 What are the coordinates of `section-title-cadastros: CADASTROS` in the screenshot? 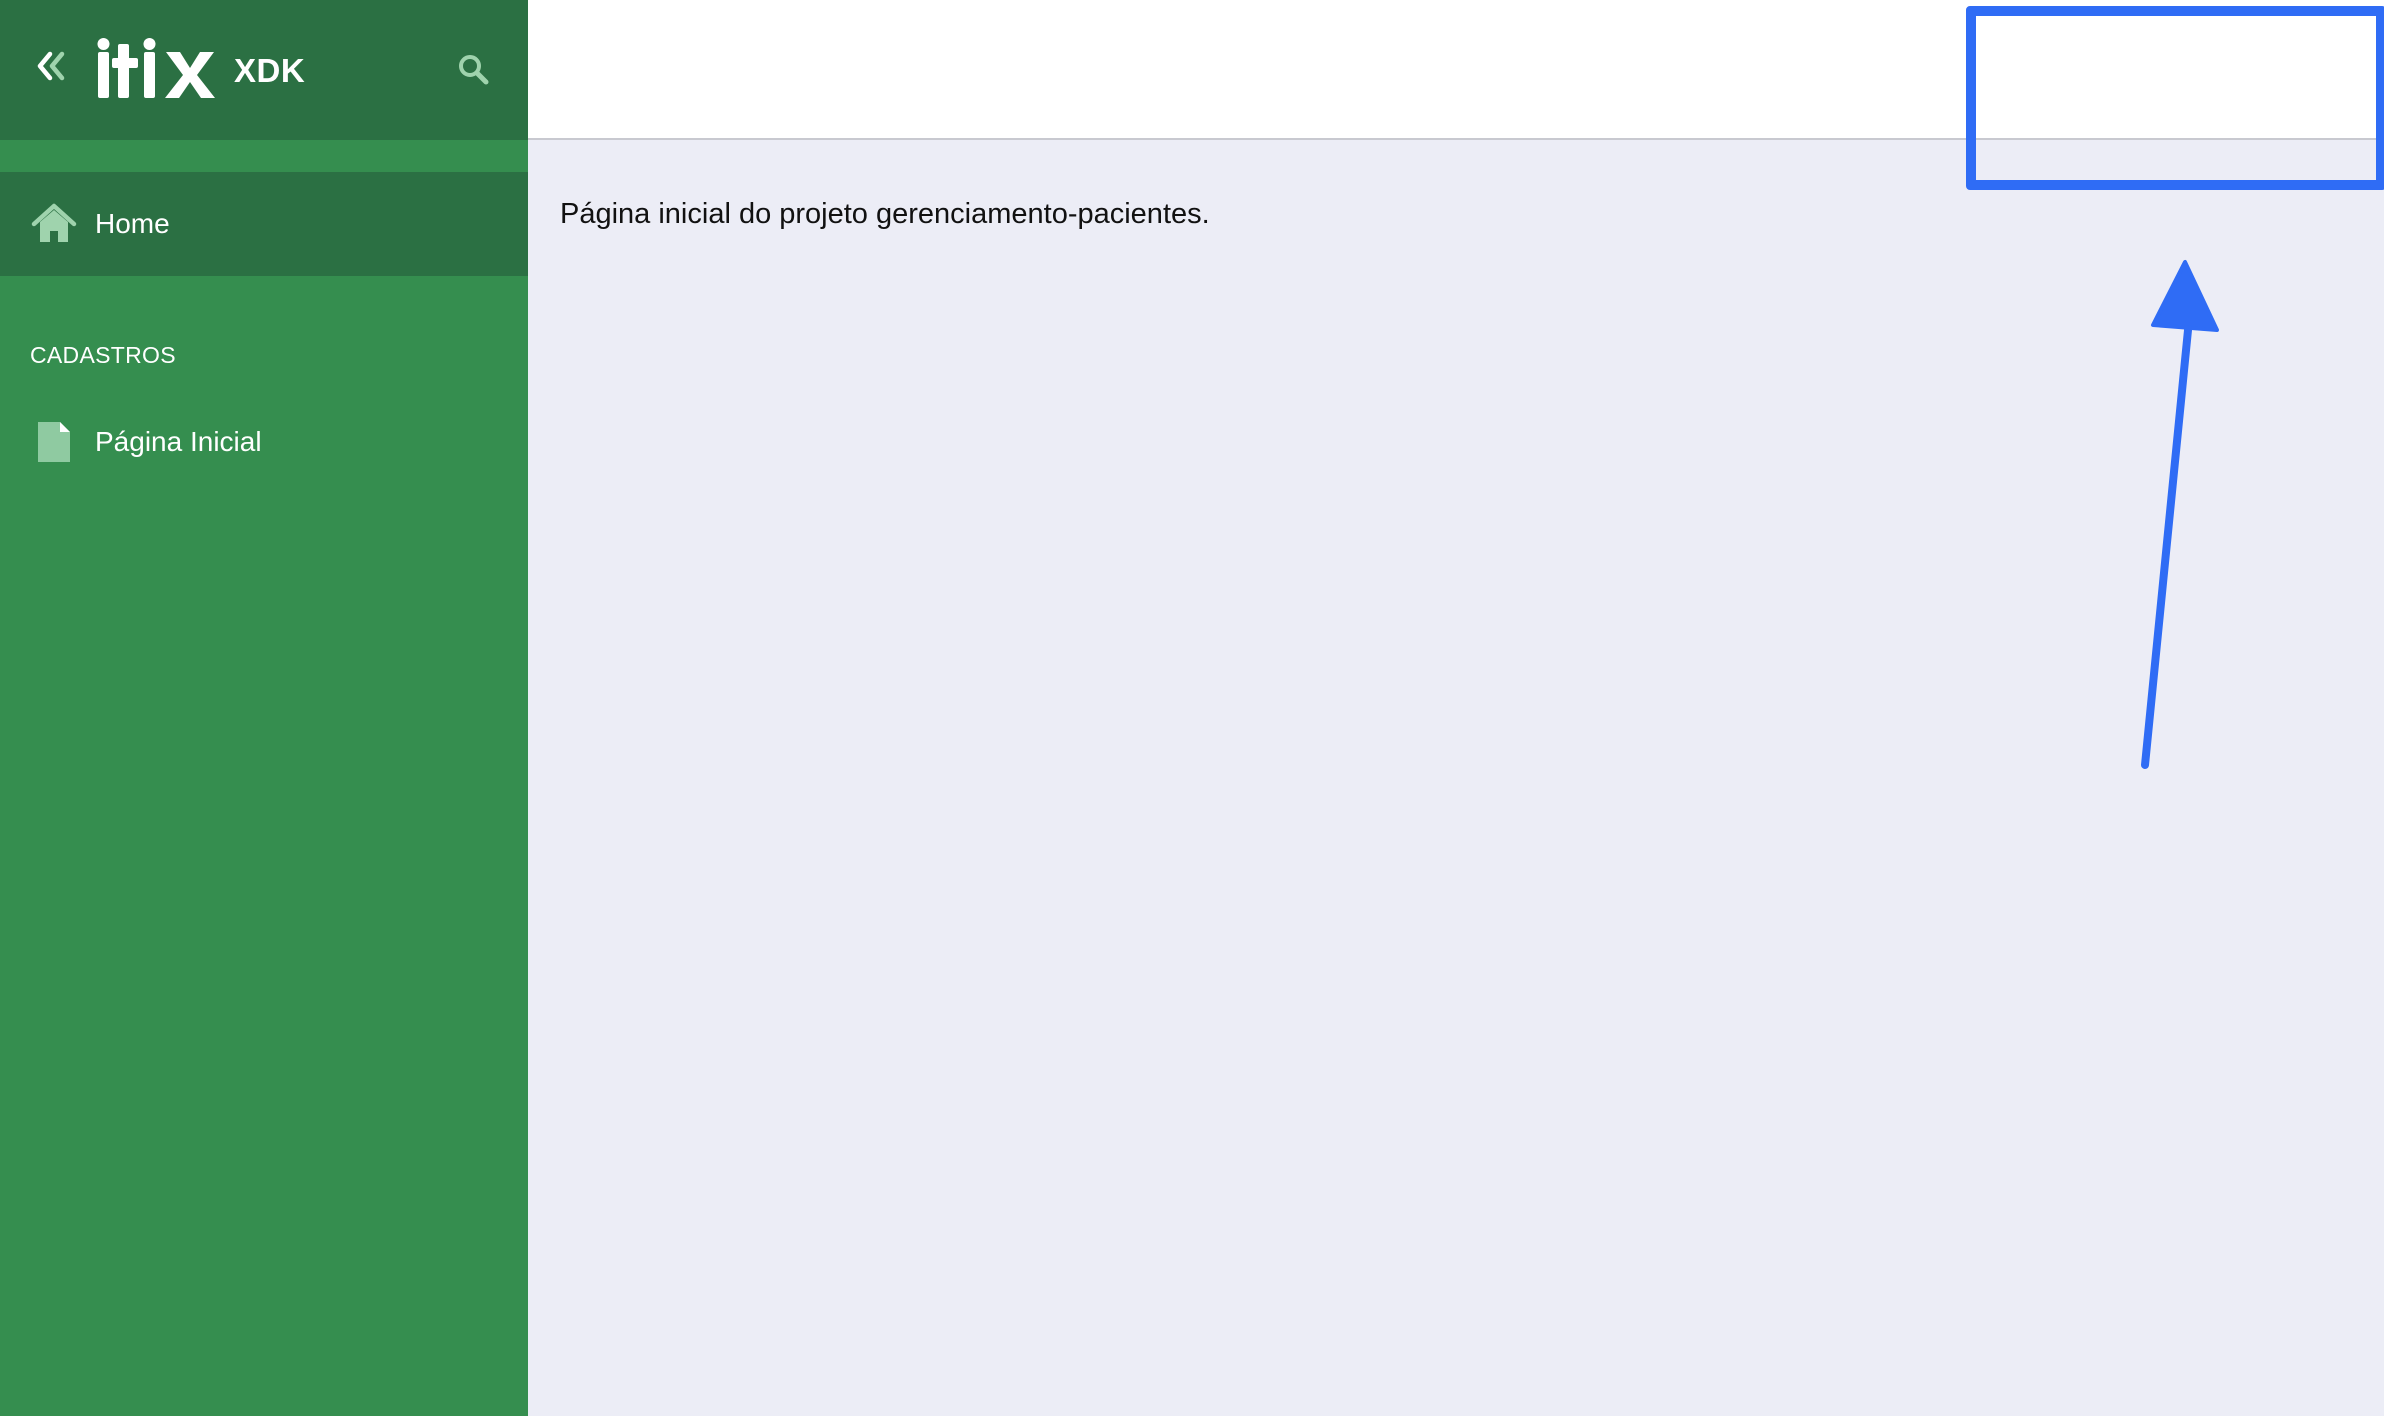 It's located at (103, 355).